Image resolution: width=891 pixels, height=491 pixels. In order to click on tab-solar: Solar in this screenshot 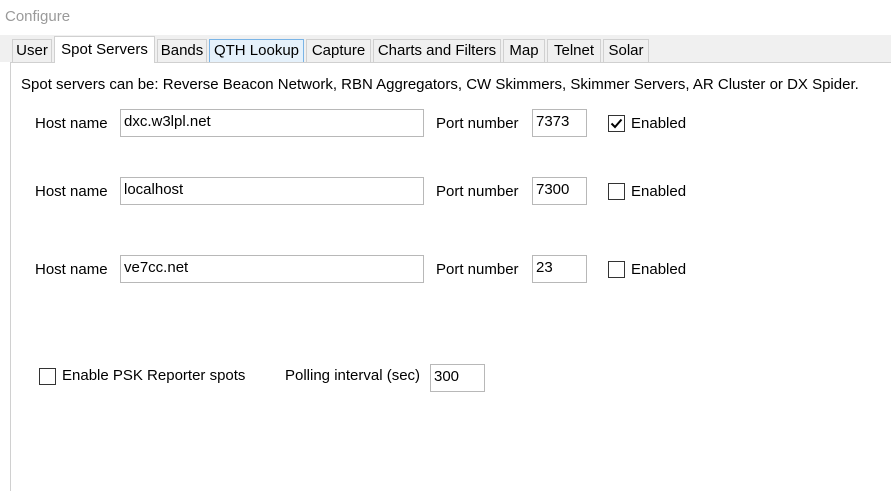, I will do `click(626, 50)`.